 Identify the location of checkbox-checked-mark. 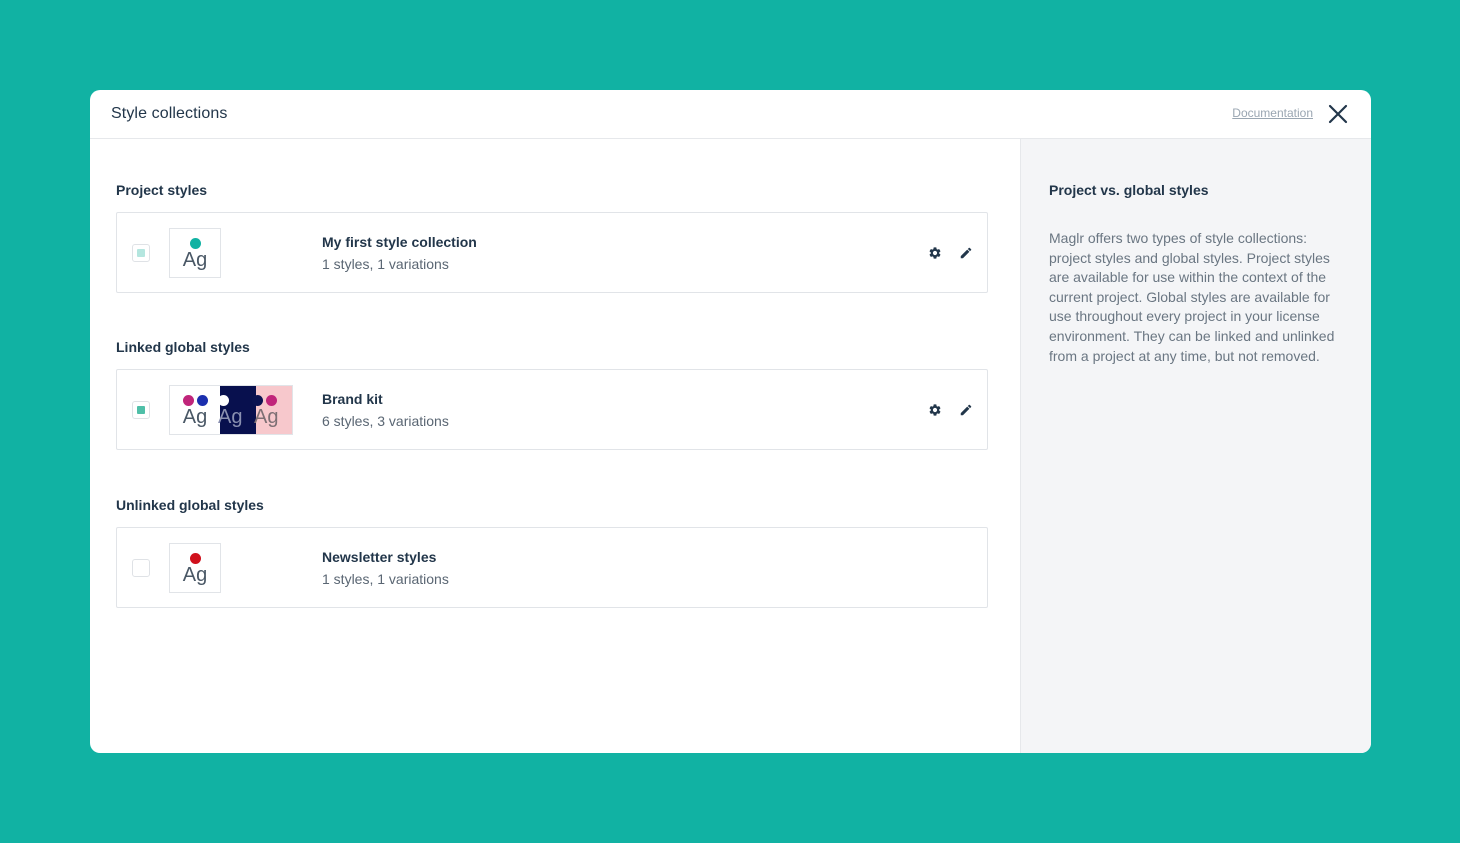
(141, 410).